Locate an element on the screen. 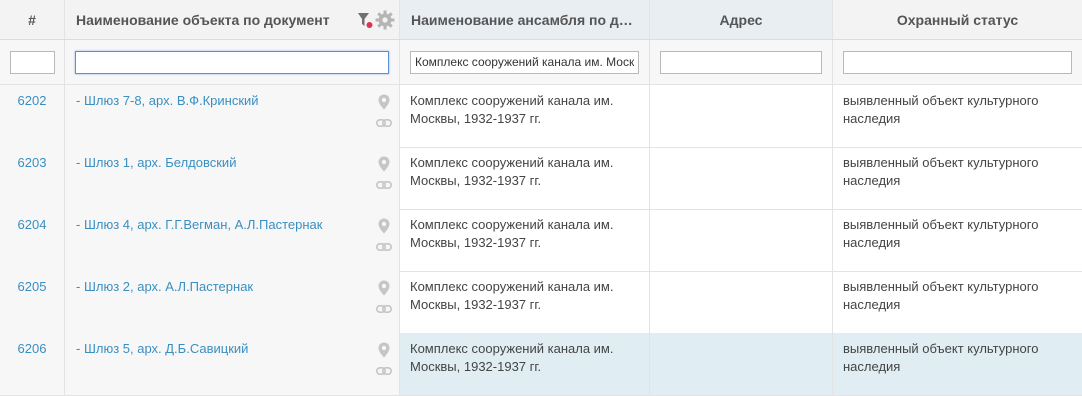  ensemble-filter-input is located at coordinates (524, 62).